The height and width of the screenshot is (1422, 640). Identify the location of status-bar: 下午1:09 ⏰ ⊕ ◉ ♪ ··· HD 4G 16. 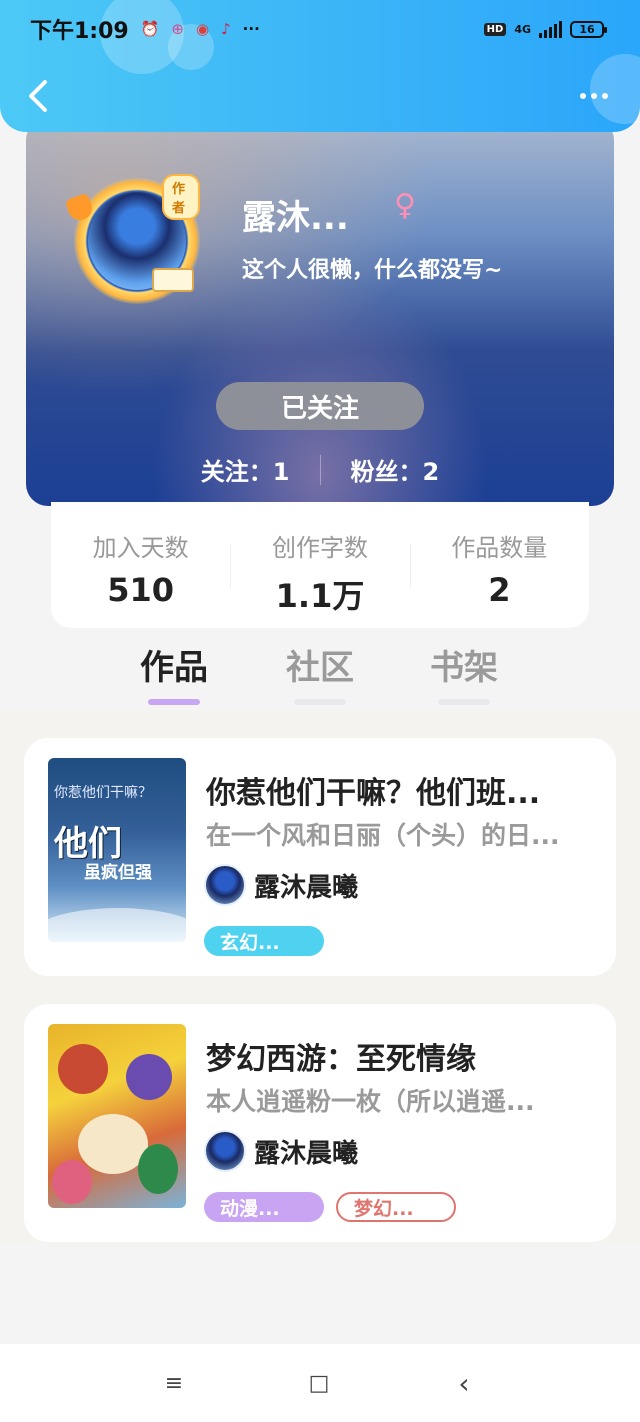
(318, 29).